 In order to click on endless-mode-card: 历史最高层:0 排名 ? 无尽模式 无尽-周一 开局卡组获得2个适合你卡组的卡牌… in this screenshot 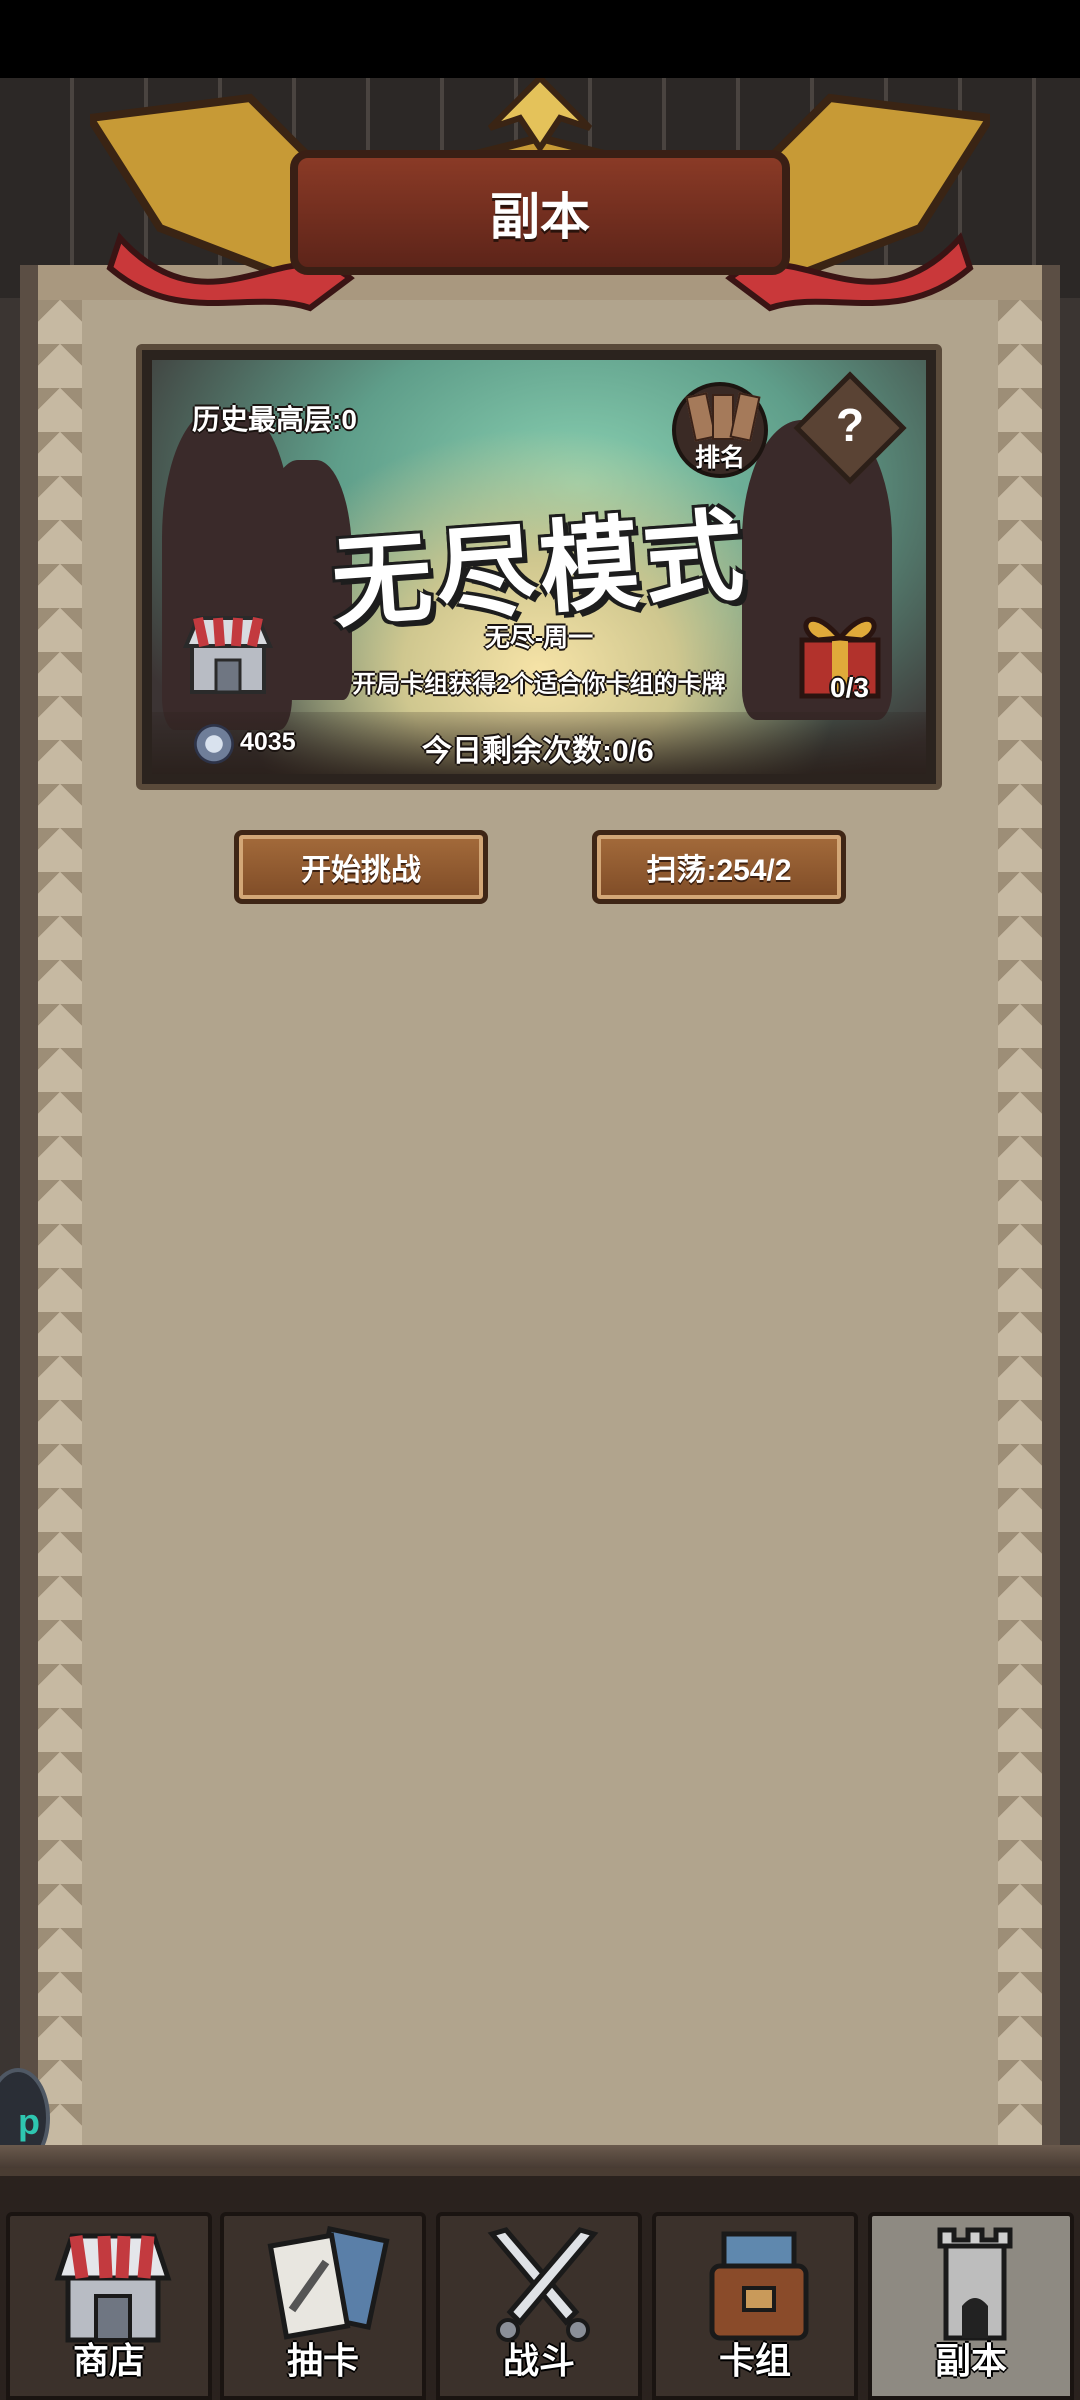, I will do `click(539, 567)`.